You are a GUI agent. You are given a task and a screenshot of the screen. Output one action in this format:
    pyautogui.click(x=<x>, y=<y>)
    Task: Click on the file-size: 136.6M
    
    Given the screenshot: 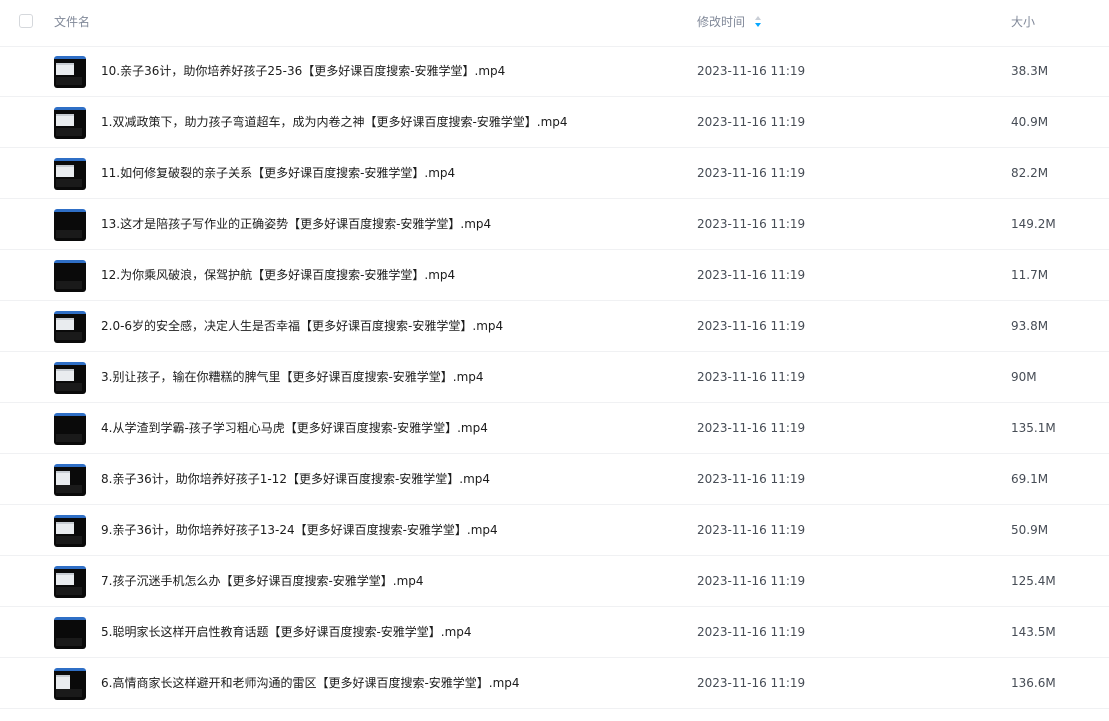 What is the action you would take?
    pyautogui.click(x=1033, y=683)
    